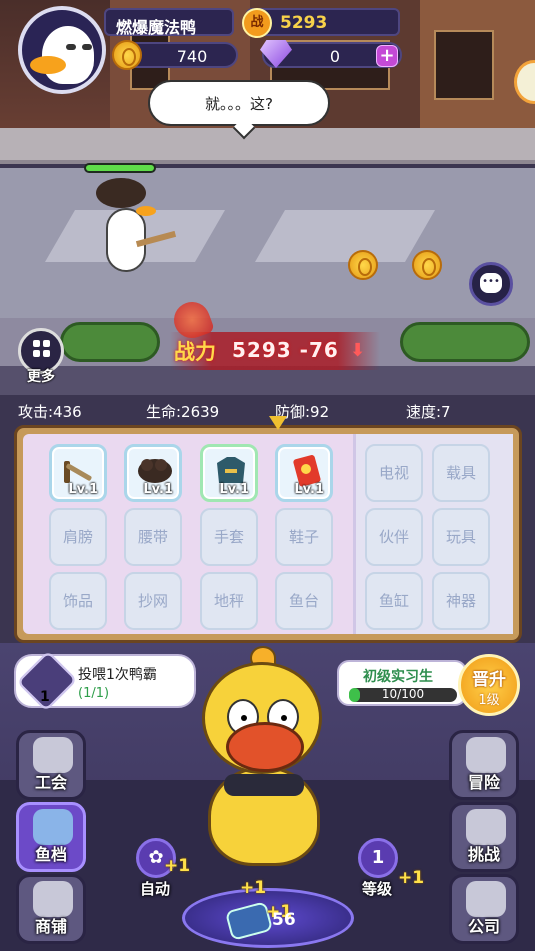 This screenshot has height=951, width=535. I want to click on stats-row: 攻击:436 生命:2639 防御:92 速度:7, so click(267, 410).